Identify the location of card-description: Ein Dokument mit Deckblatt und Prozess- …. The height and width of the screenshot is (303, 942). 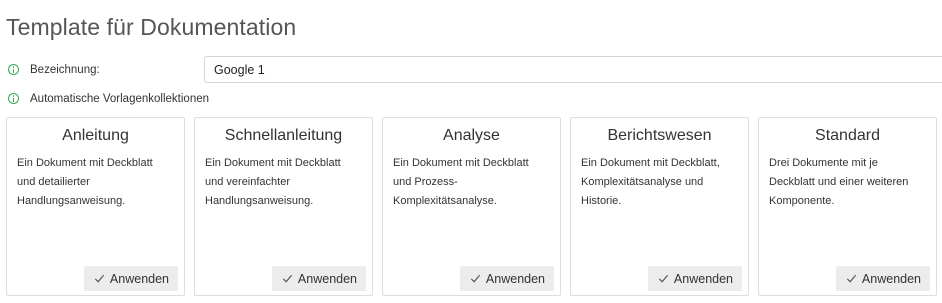
(472, 182).